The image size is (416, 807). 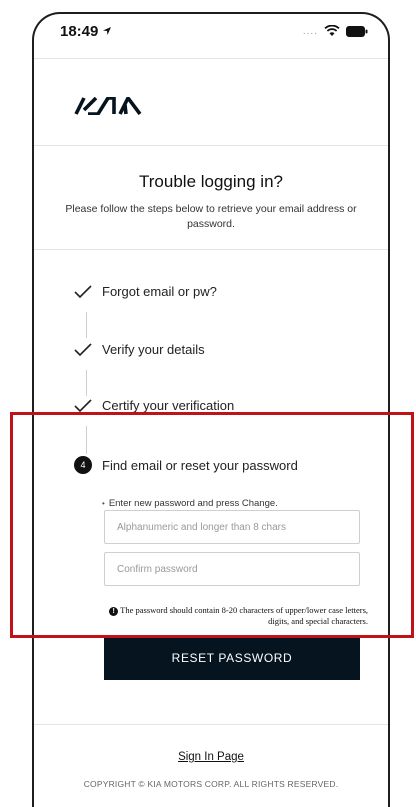 What do you see at coordinates (211, 181) in the screenshot?
I see `page-title: Trouble logging in?` at bounding box center [211, 181].